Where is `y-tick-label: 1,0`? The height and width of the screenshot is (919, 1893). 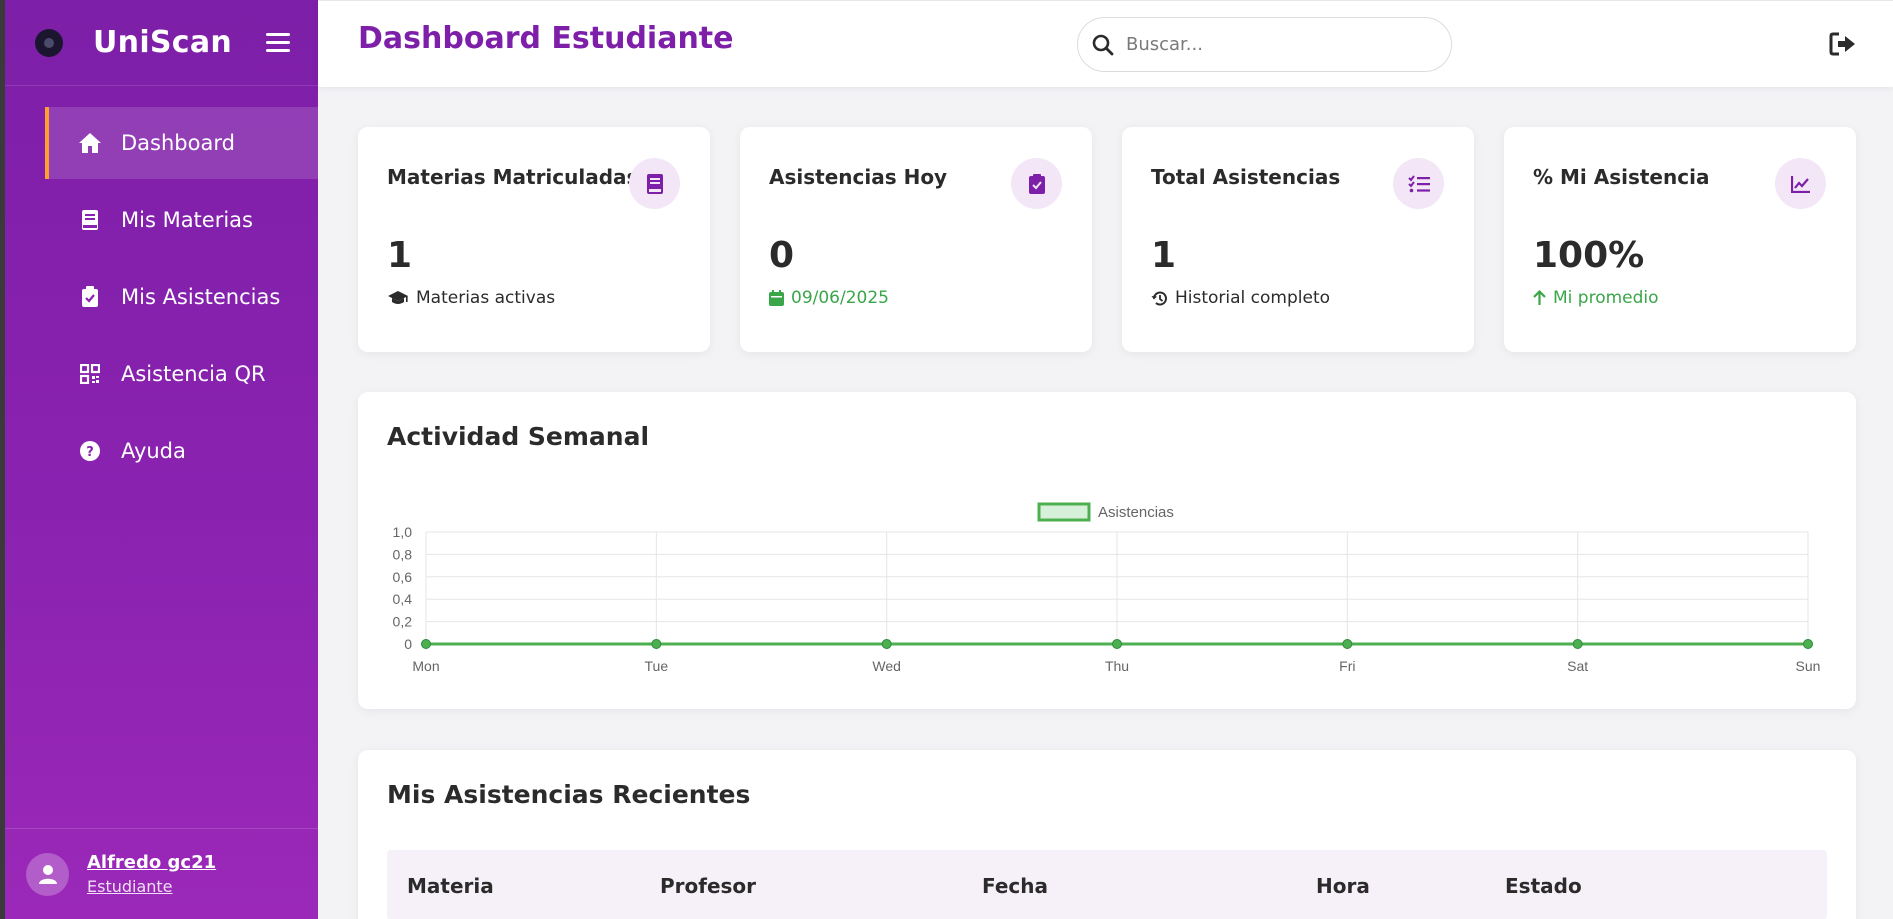
y-tick-label: 1,0 is located at coordinates (403, 532).